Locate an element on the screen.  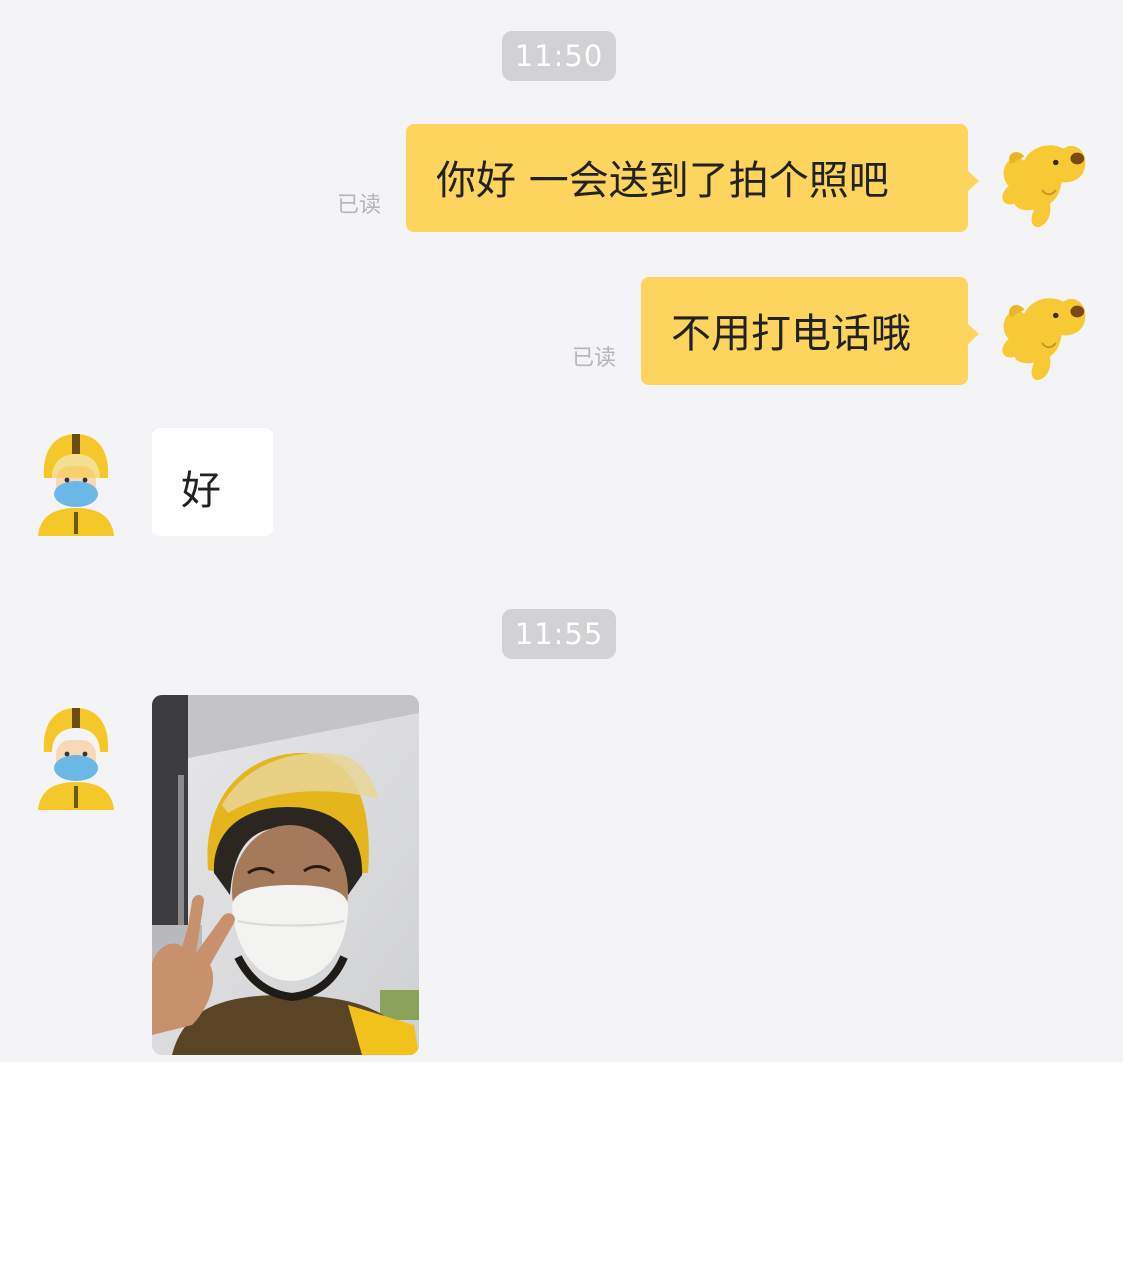
outgoing-message-bubble: 不用打电话哦 is located at coordinates (810, 331).